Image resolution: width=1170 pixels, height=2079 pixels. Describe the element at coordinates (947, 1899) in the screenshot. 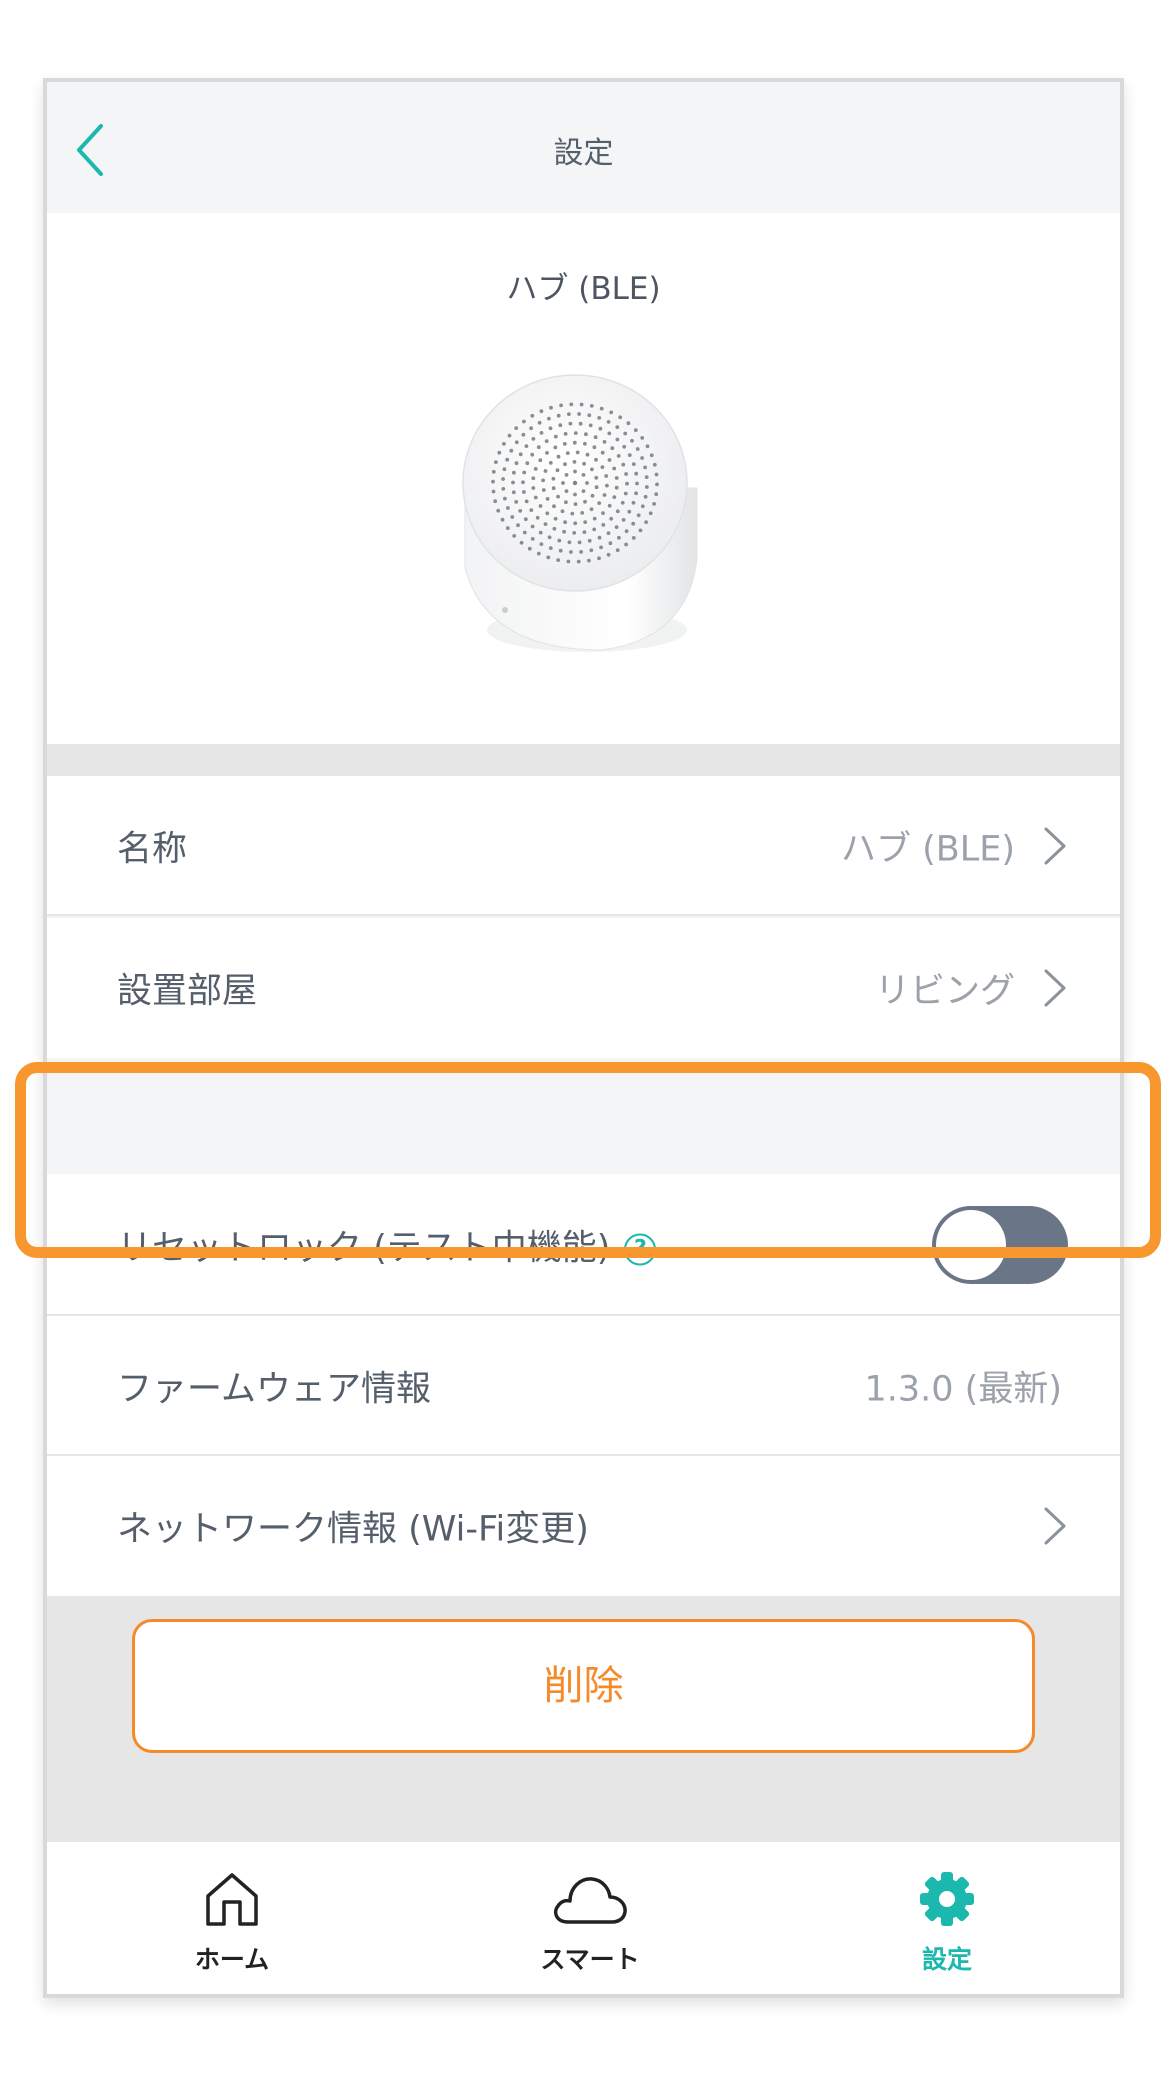

I see `gear-icon` at that location.